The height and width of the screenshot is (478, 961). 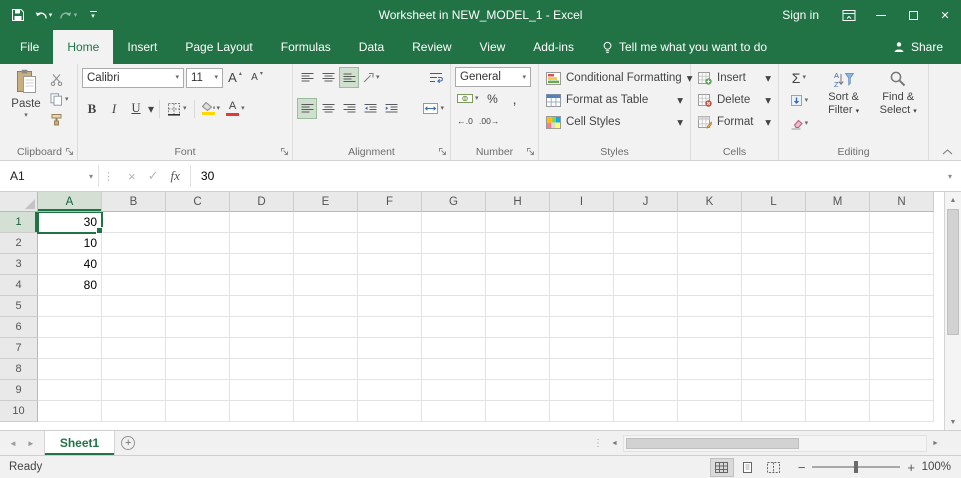 What do you see at coordinates (390, 411) in the screenshot?
I see `cell-F10` at bounding box center [390, 411].